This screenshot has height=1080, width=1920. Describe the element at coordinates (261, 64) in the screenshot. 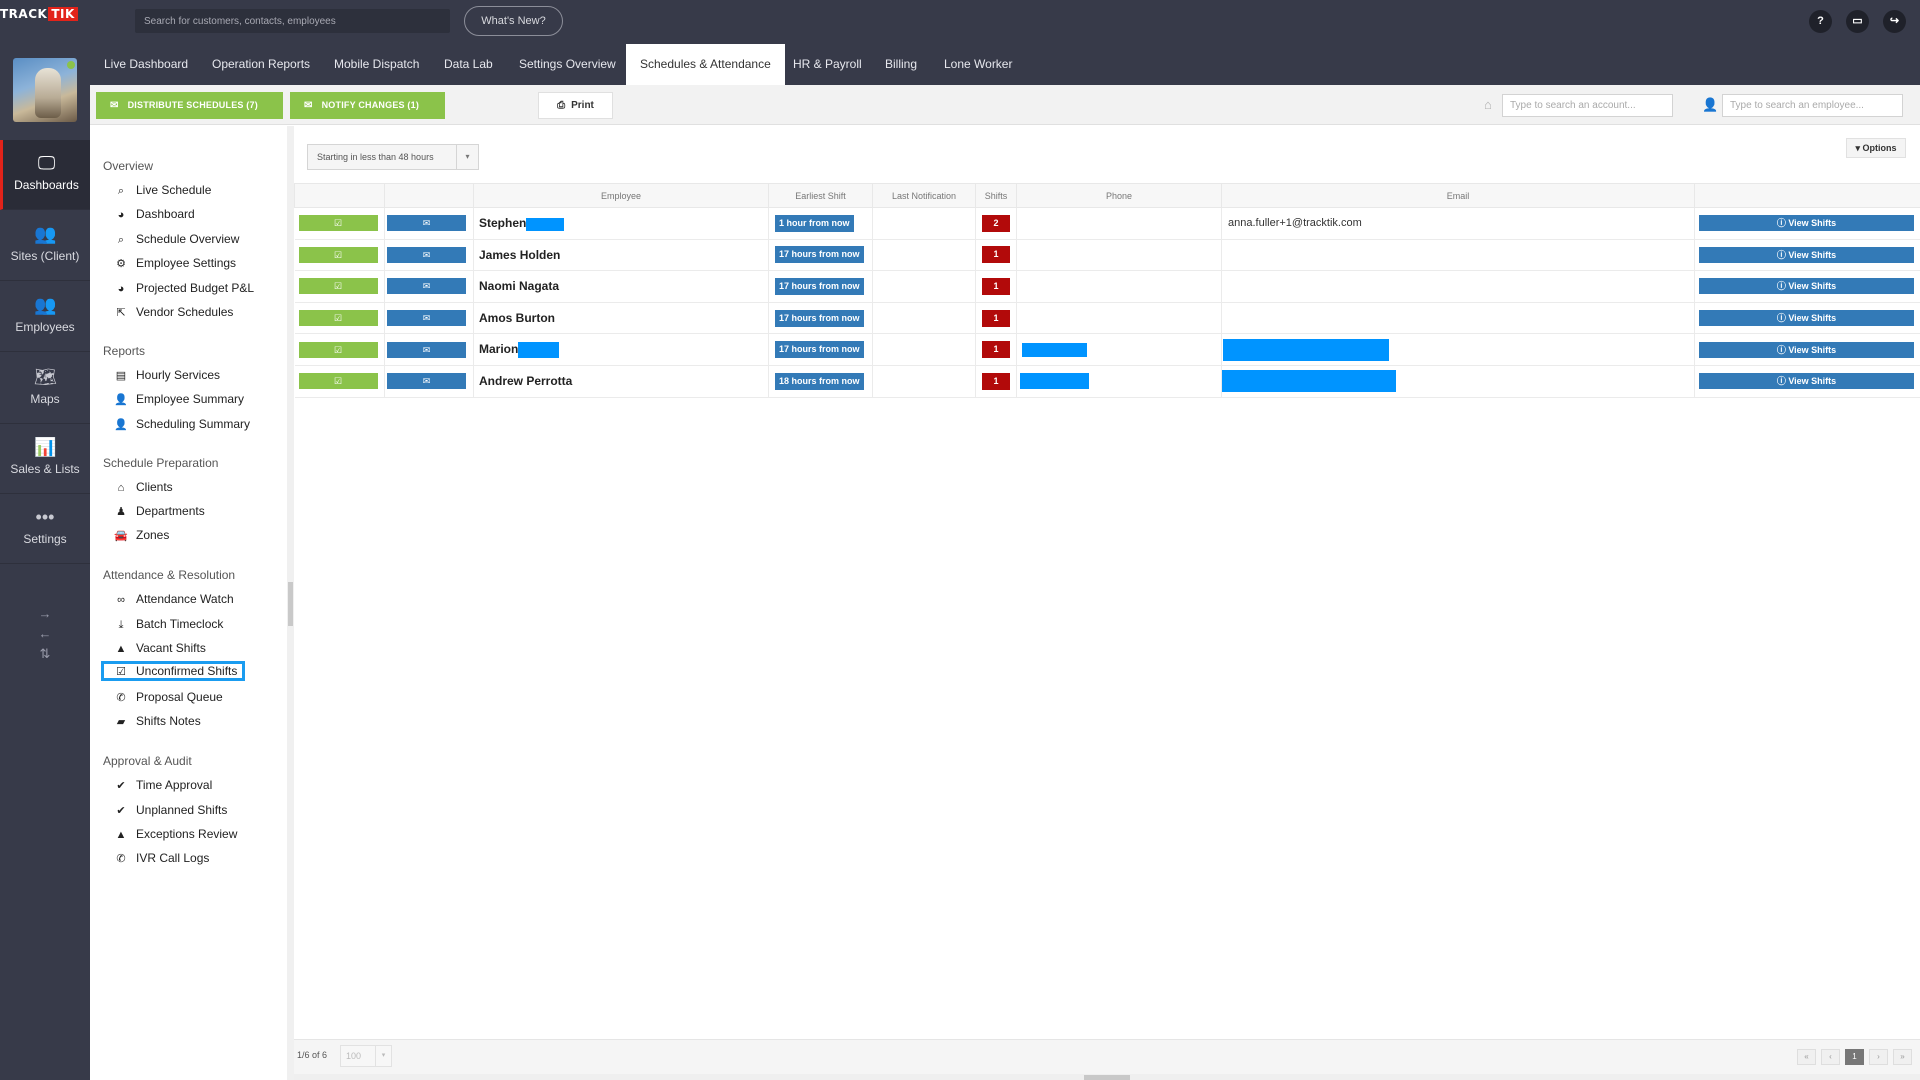

I see `tab-operation-reports: Operation Reports` at that location.